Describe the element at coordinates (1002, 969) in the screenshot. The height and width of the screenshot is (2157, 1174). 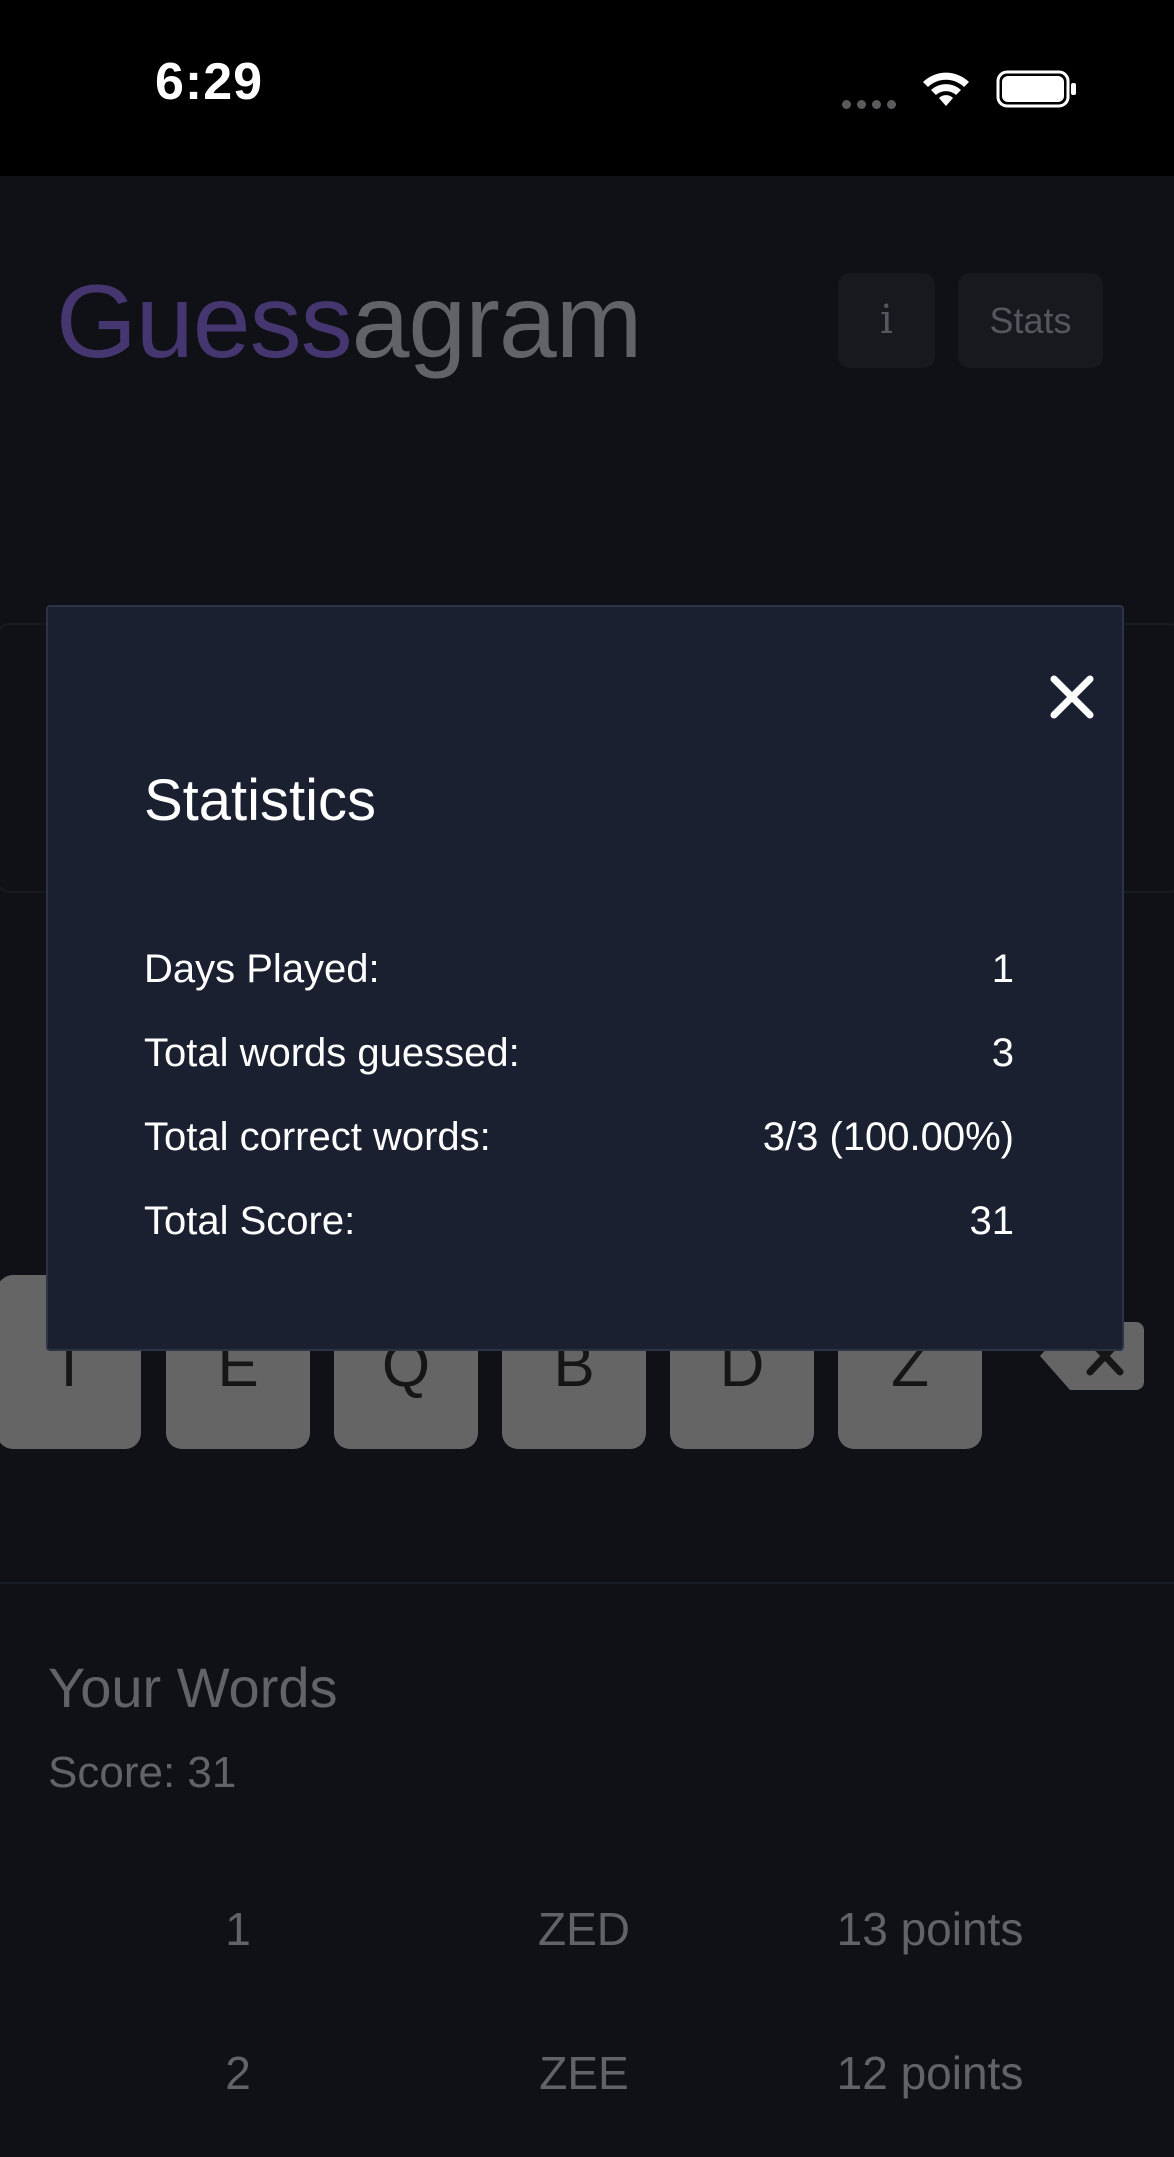
I see `stat-value: 1` at that location.